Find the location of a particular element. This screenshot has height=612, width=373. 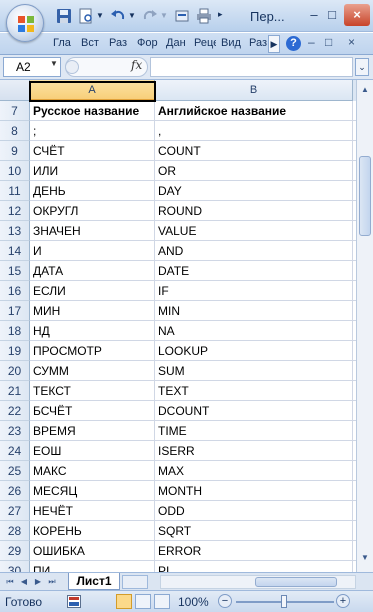

cell-b: SQRT is located at coordinates (254, 531).